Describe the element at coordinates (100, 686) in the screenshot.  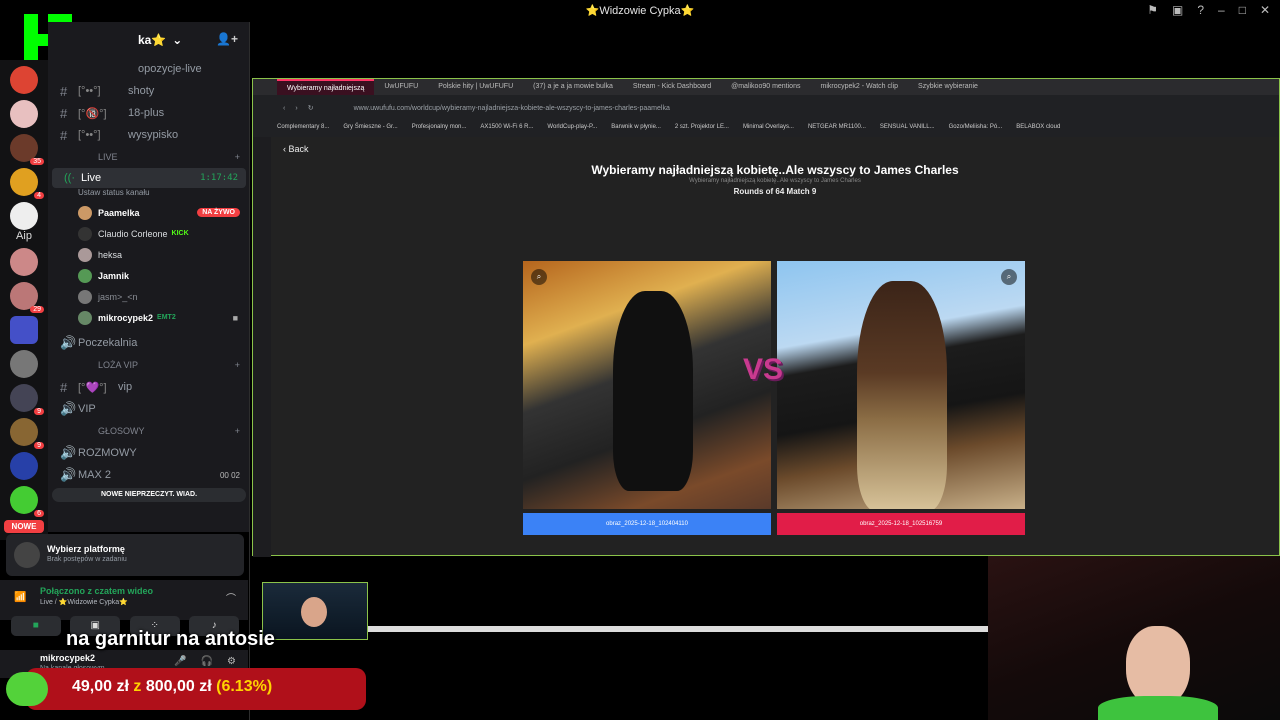
I see `donation-amount: 49,00 zł` at that location.